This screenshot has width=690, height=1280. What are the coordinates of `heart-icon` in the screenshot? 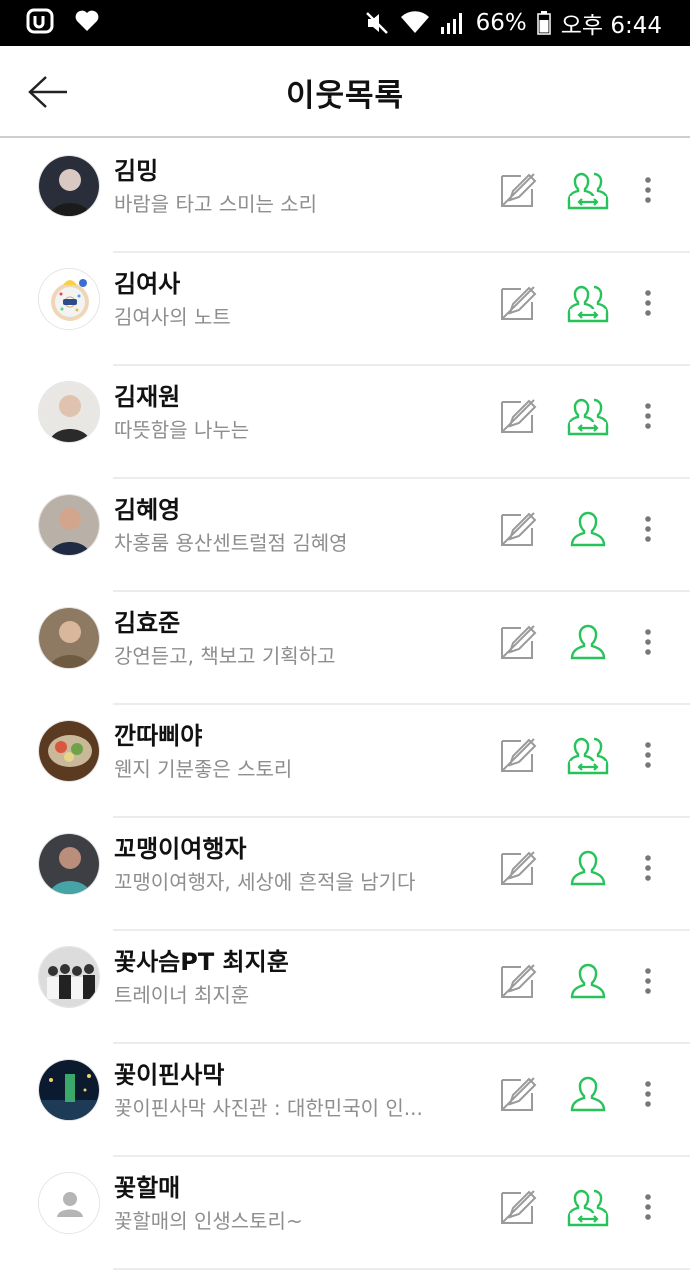 It's located at (87, 23).